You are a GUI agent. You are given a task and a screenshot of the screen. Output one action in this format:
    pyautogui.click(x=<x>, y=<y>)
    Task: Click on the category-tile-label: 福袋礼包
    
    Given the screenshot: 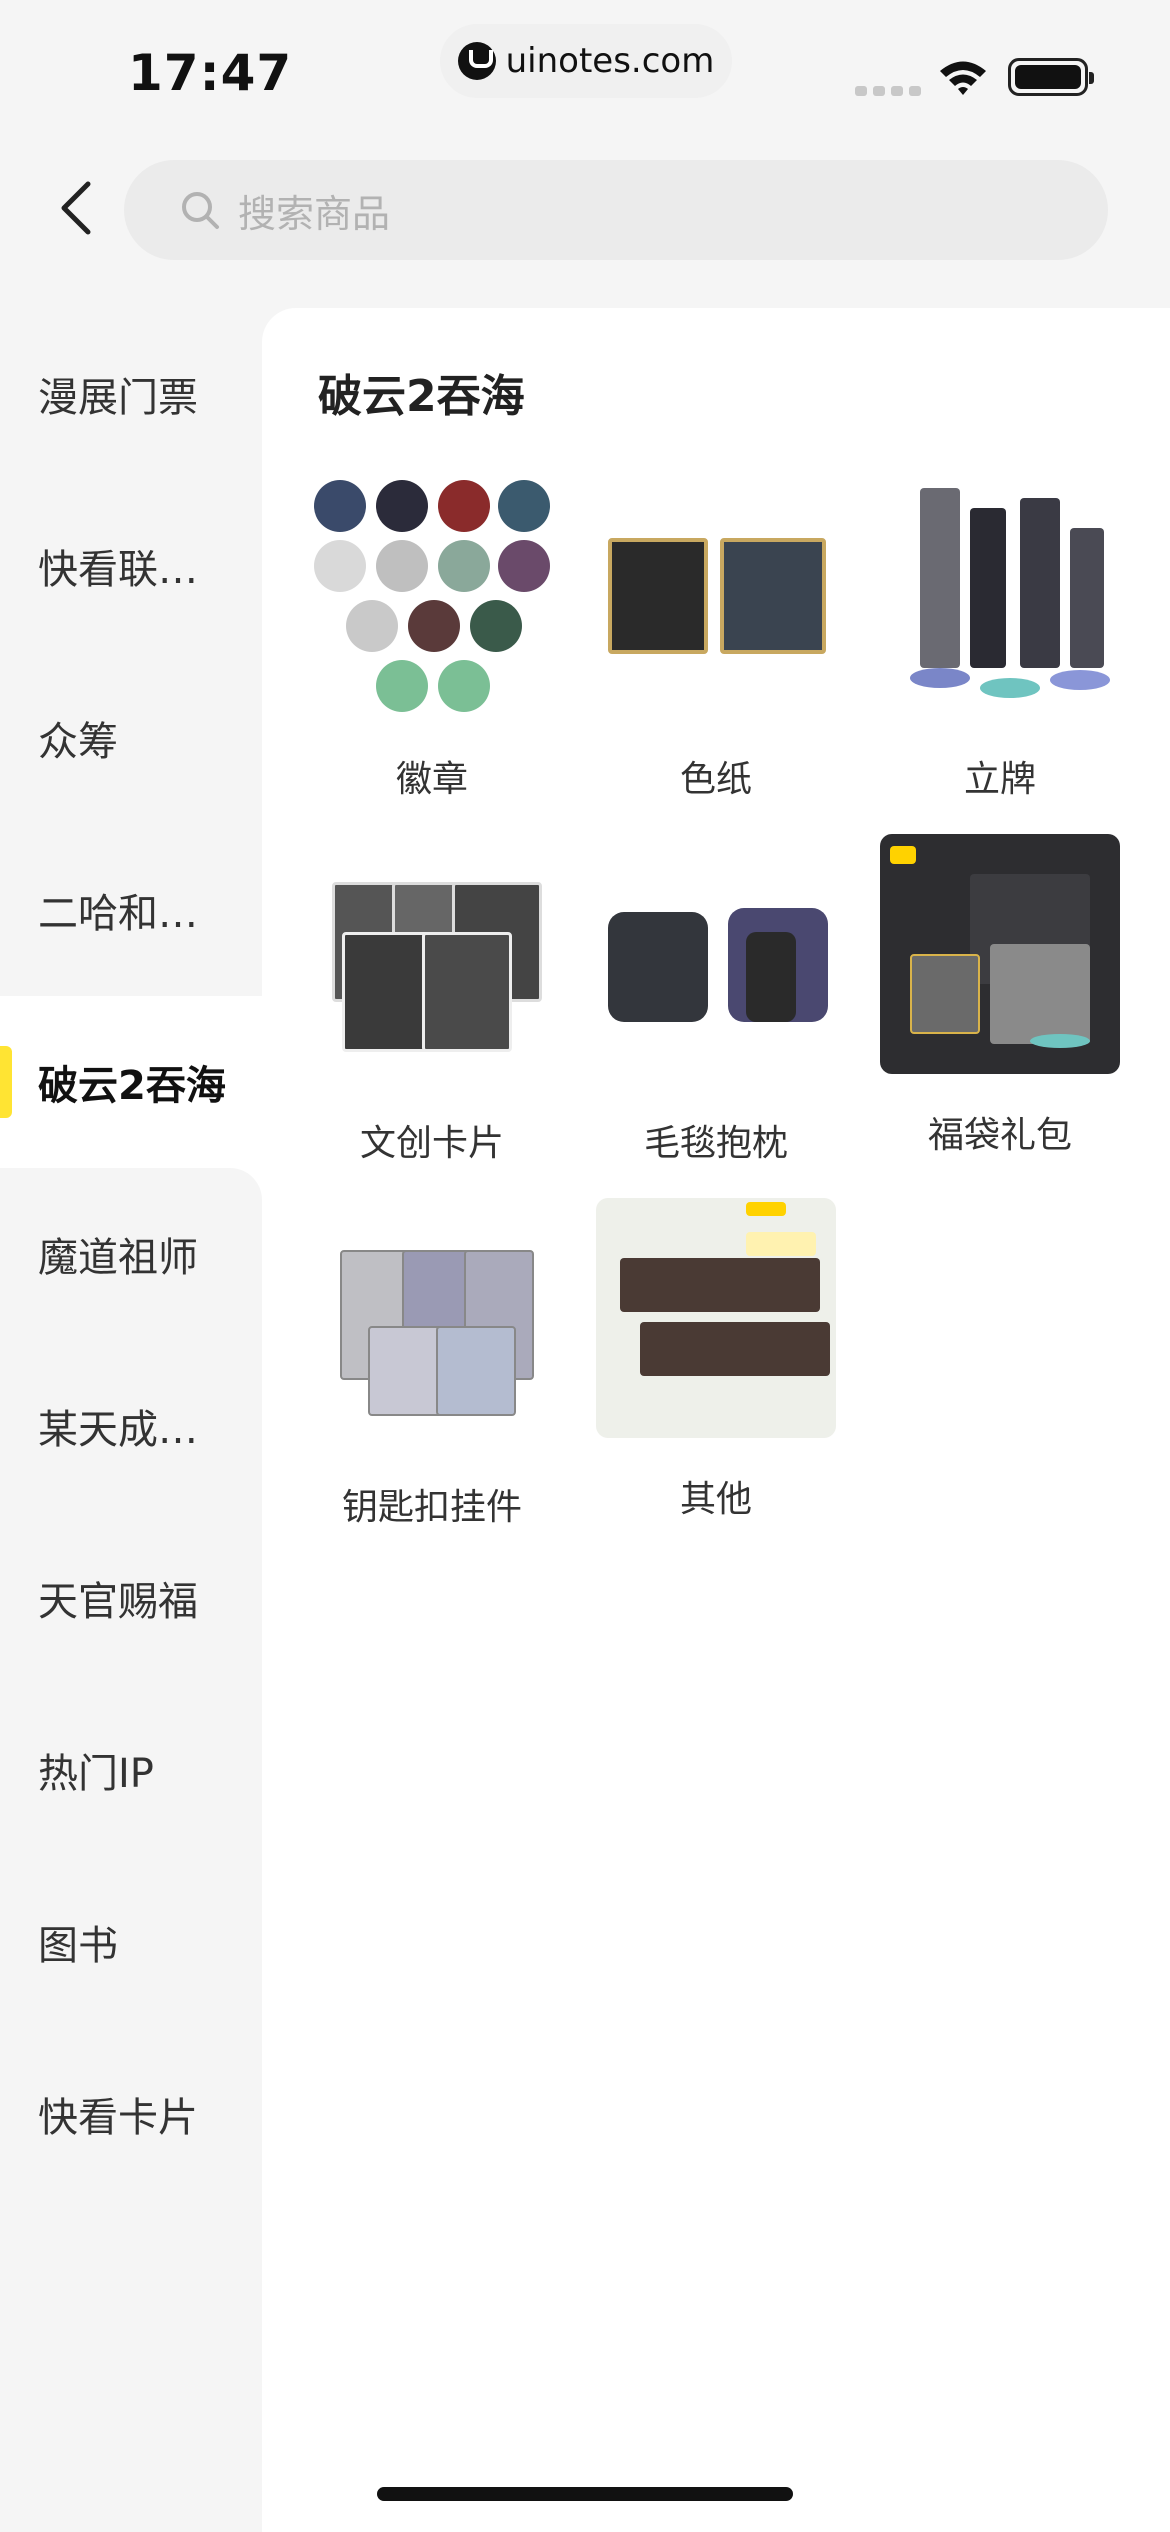 What is the action you would take?
    pyautogui.click(x=999, y=1135)
    